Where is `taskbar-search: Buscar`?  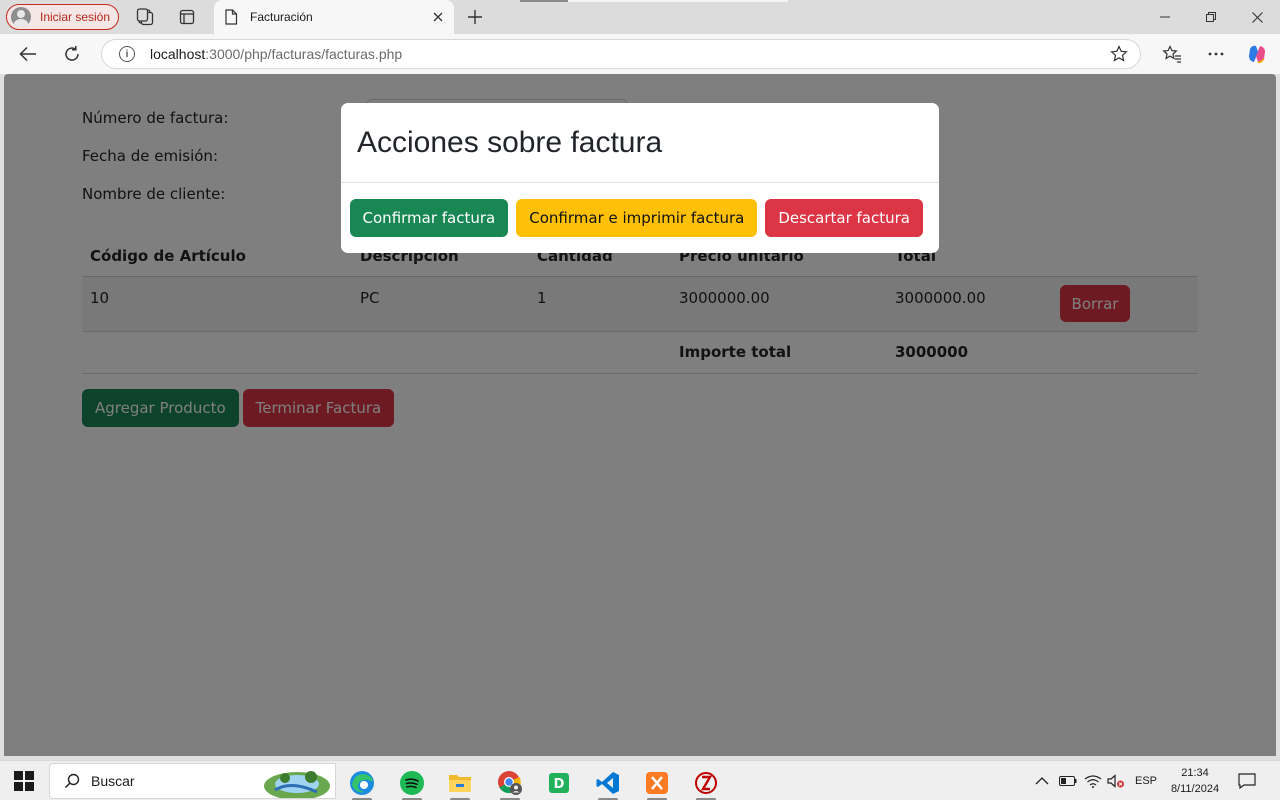
taskbar-search: Buscar is located at coordinates (192, 781).